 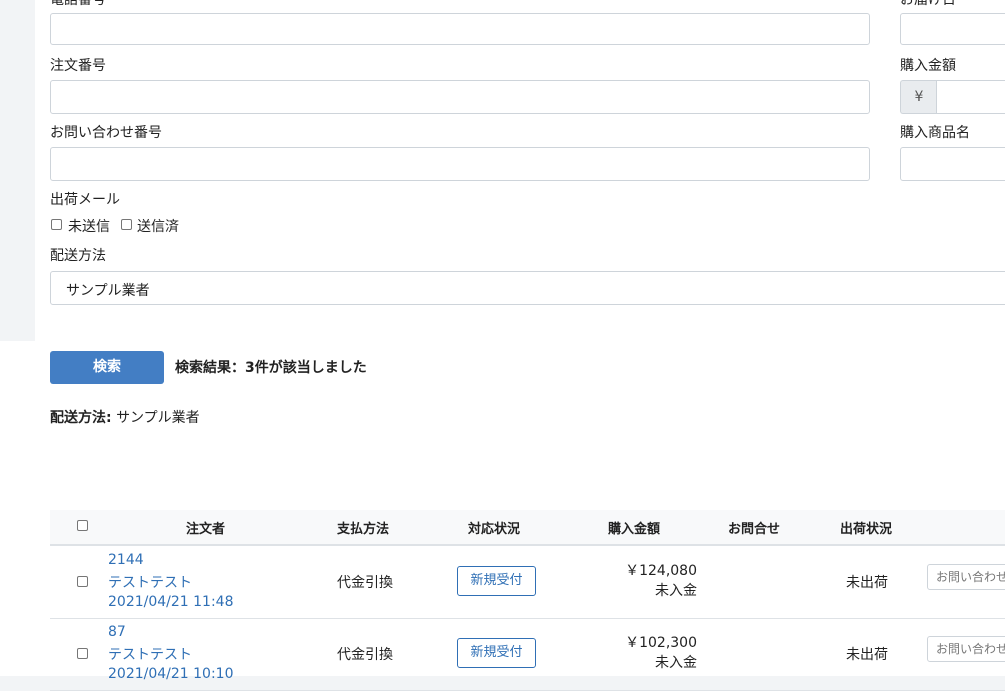 I want to click on select-all-checkbox, so click(x=82, y=525).